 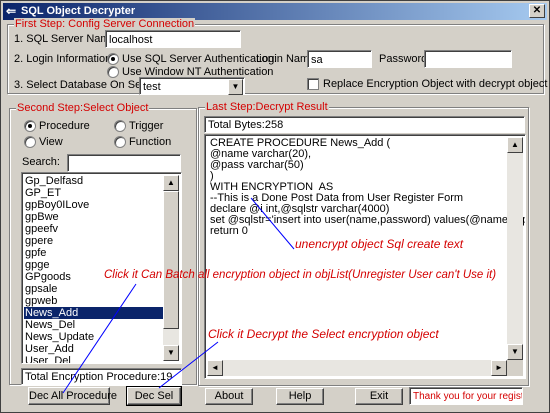 I want to click on step3-title: Last Step:Decrypt Result, so click(x=267, y=107).